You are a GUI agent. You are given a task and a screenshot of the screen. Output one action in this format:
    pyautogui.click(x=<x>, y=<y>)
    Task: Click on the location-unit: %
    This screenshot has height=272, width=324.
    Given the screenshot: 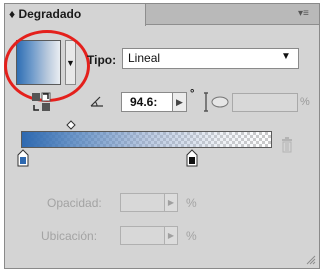 What is the action you would take?
    pyautogui.click(x=191, y=236)
    